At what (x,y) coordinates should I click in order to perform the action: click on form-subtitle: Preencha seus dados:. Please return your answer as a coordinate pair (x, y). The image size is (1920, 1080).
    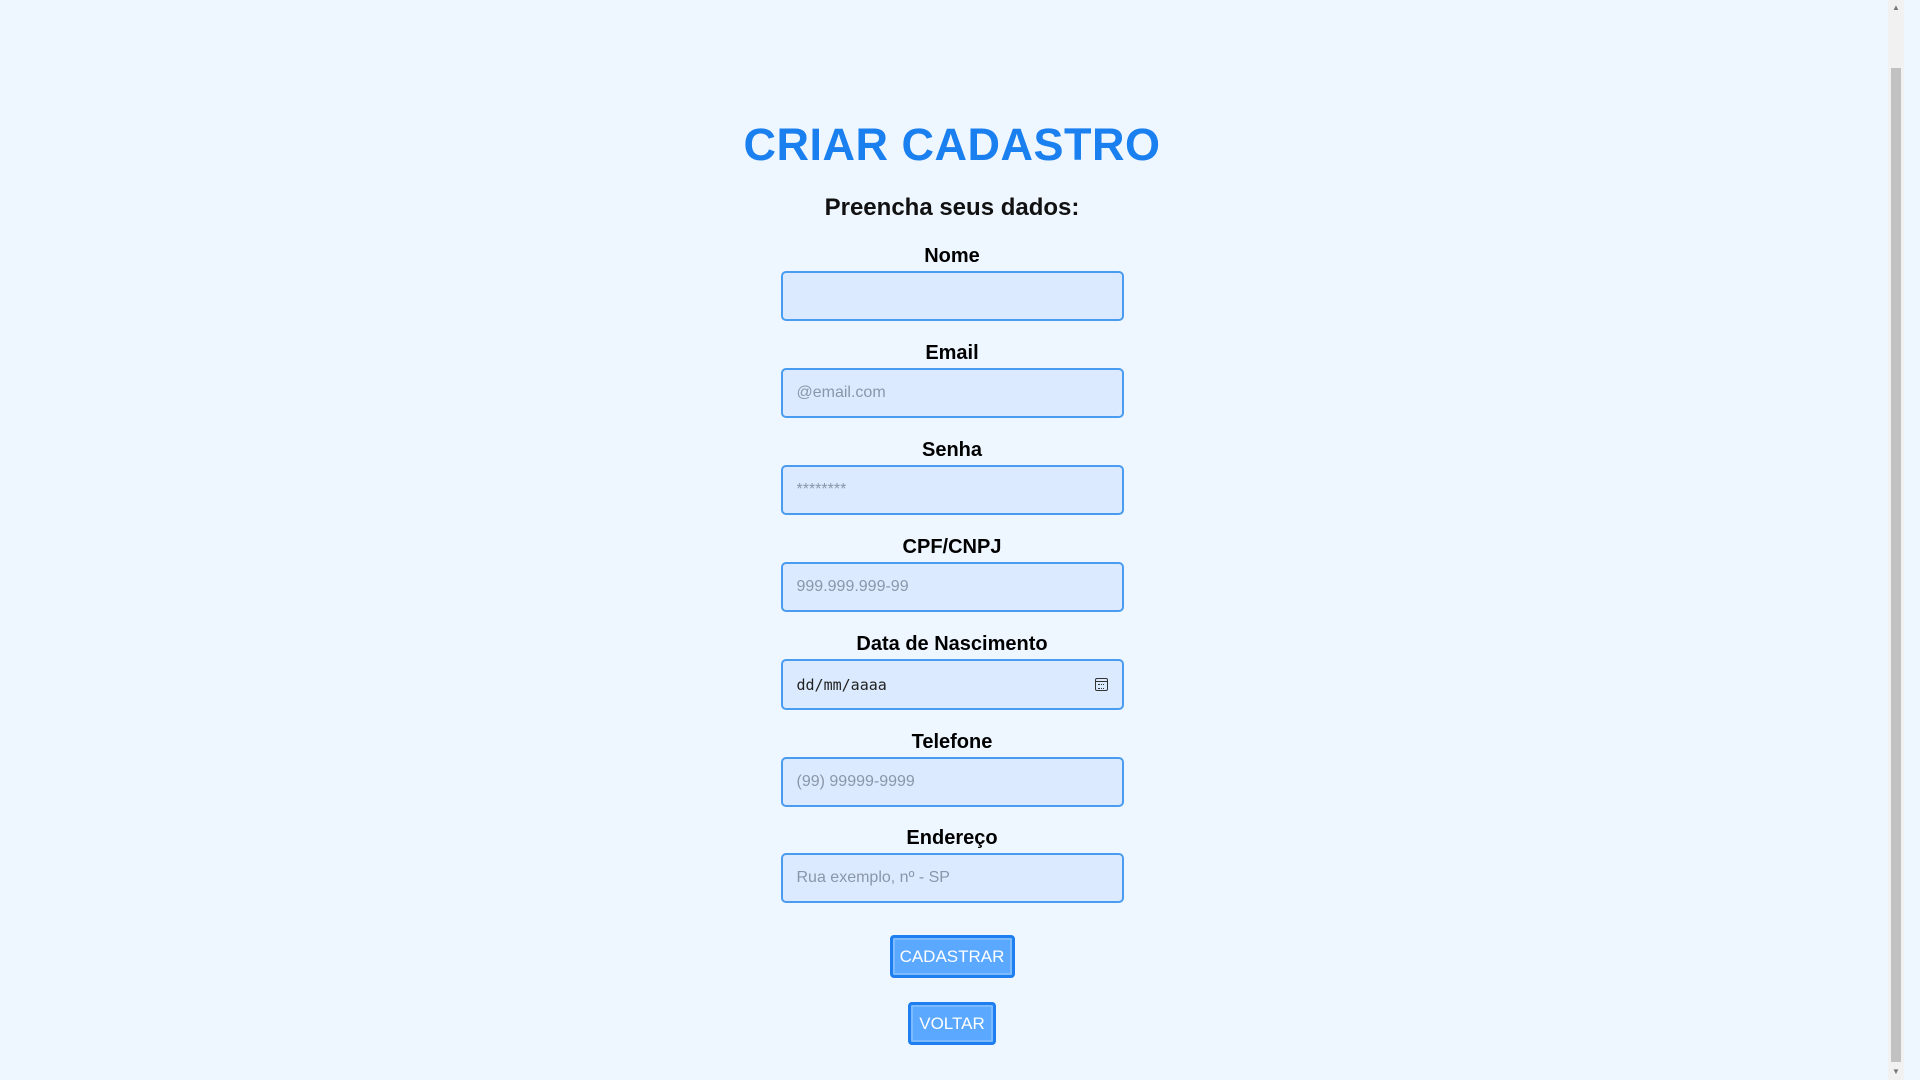
    Looking at the image, I should click on (952, 207).